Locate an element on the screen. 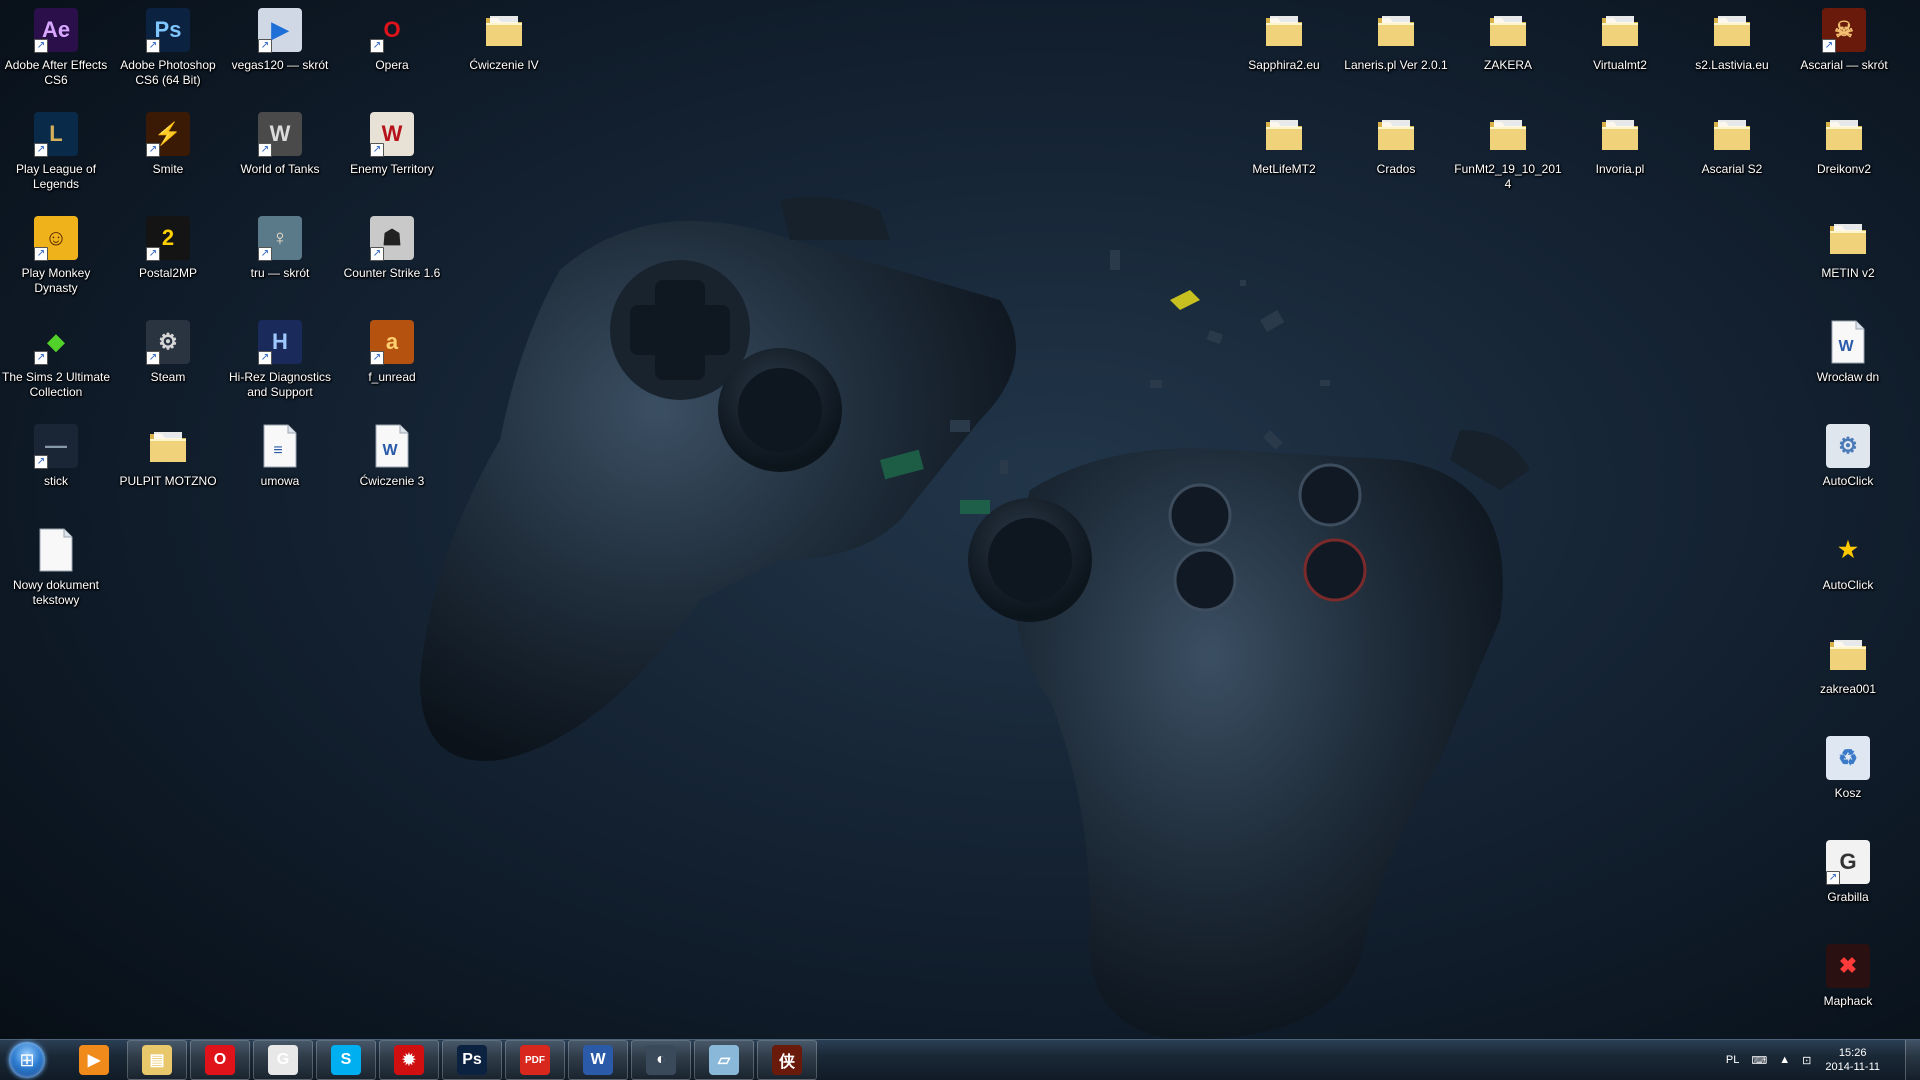 The width and height of the screenshot is (1920, 1080). desktop-icon: O ↗ Opera is located at coordinates (392, 50).